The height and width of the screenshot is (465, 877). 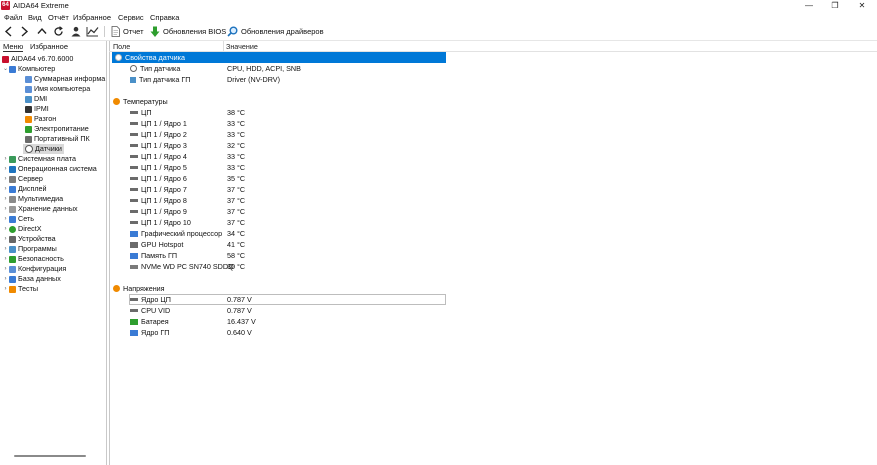 I want to click on section-header-voltages: Напряжения, so click(x=280, y=288).